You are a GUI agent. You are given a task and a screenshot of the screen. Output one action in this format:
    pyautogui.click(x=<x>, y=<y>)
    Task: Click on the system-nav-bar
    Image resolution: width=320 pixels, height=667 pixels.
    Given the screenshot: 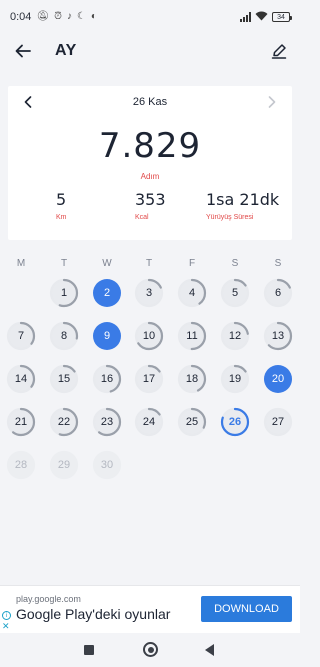 What is the action you would take?
    pyautogui.click(x=150, y=650)
    